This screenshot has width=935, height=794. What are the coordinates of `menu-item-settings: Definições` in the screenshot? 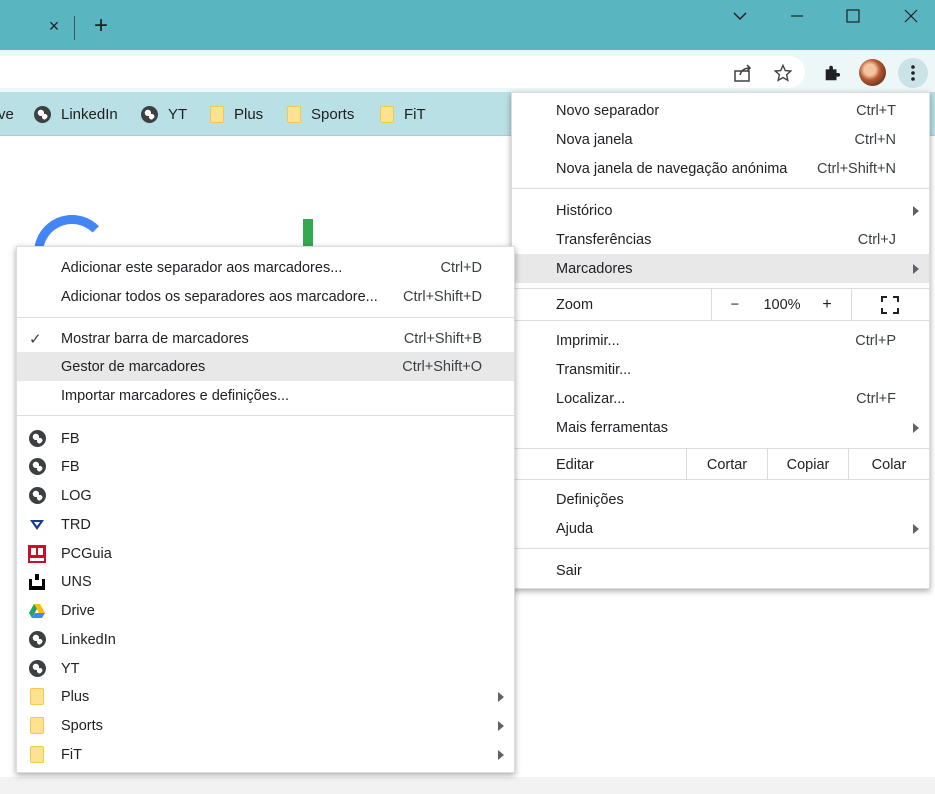 It's located at (720, 499).